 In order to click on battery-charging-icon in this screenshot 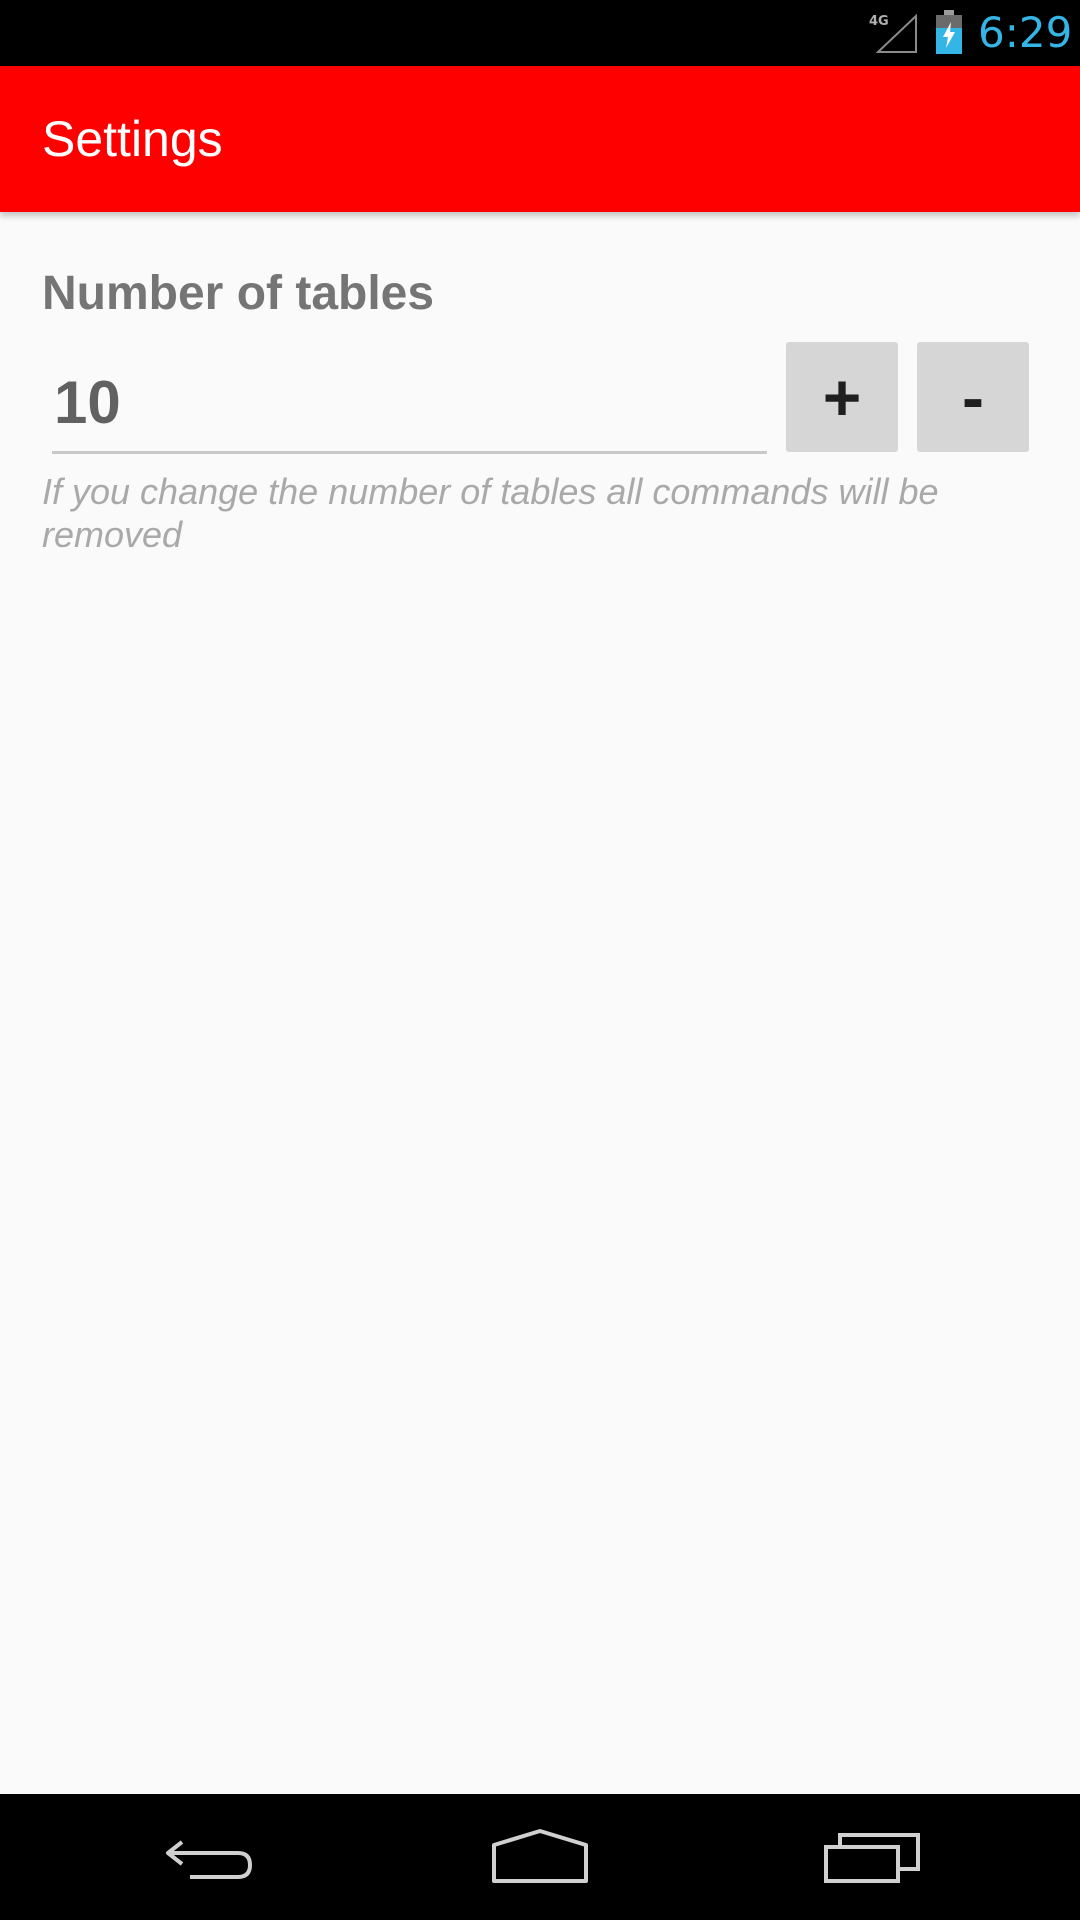, I will do `click(949, 32)`.